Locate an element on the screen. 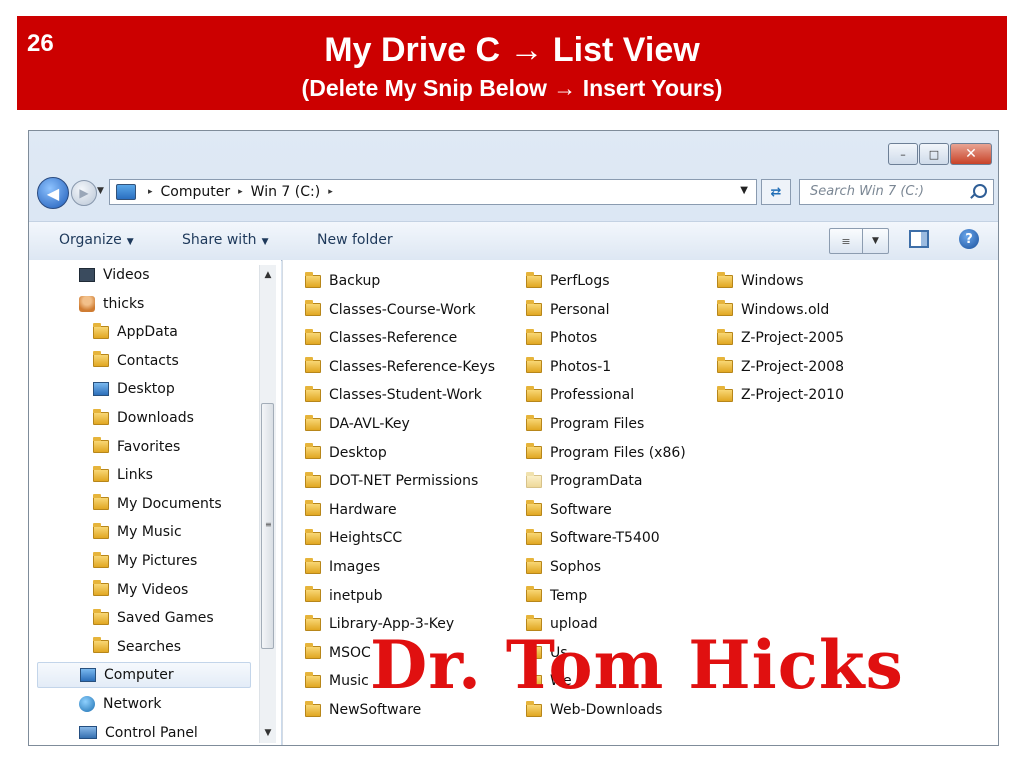 The width and height of the screenshot is (1024, 768). user-folder-icon is located at coordinates (87, 303).